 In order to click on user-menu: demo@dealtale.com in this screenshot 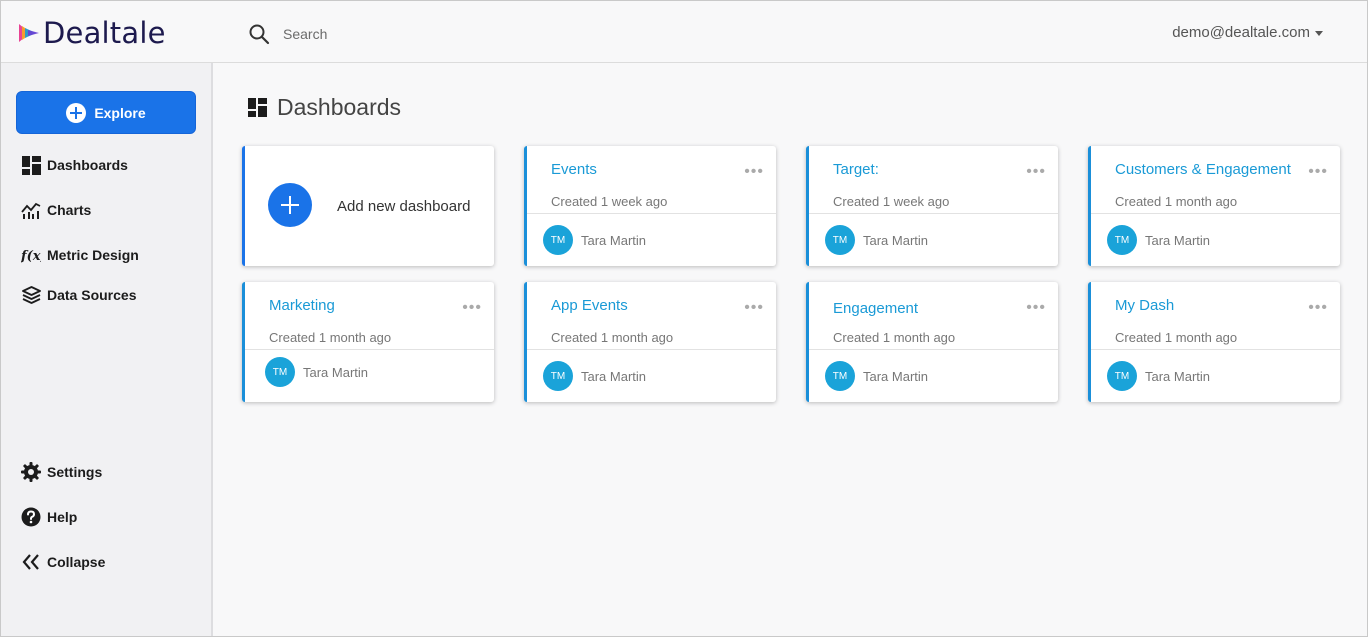, I will do `click(1247, 32)`.